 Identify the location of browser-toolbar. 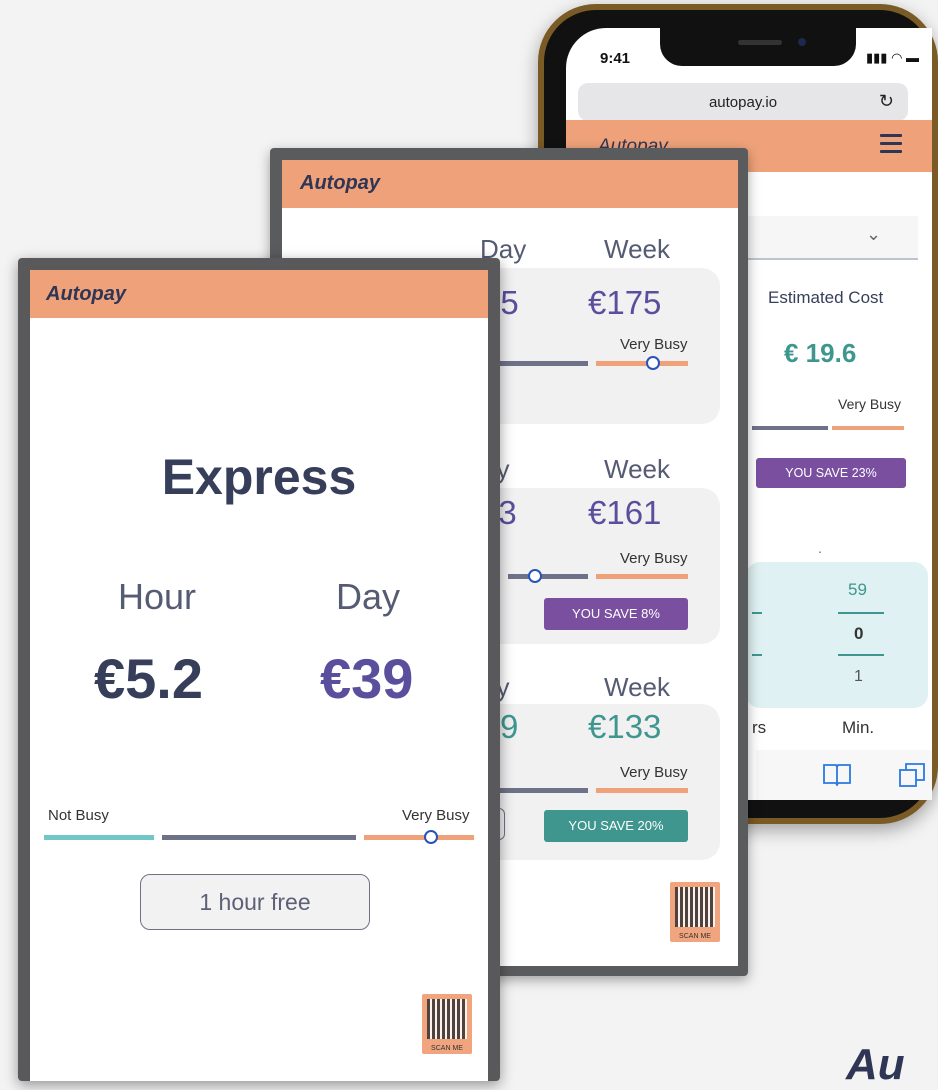
(844, 775).